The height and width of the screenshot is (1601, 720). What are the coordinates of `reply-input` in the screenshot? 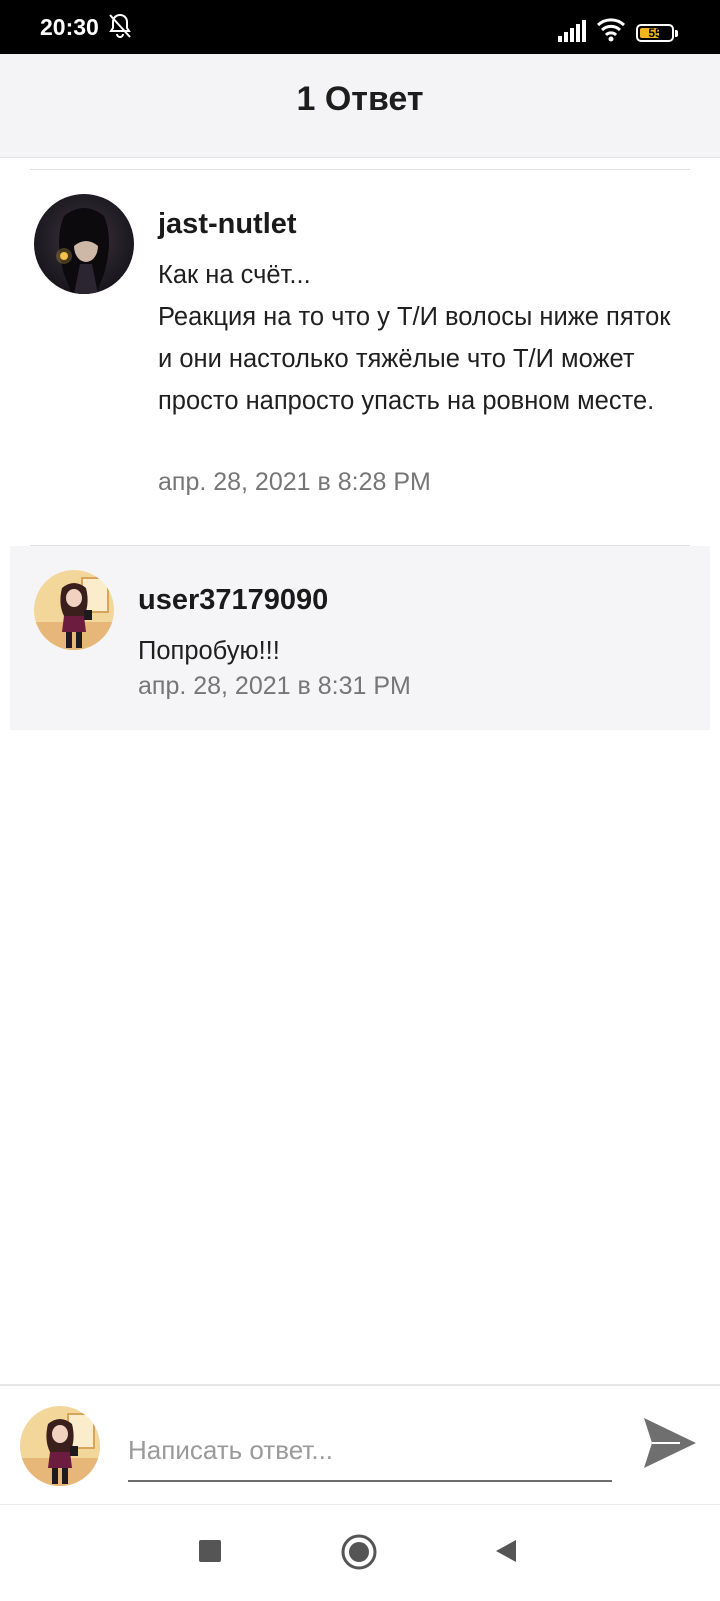 It's located at (370, 1451).